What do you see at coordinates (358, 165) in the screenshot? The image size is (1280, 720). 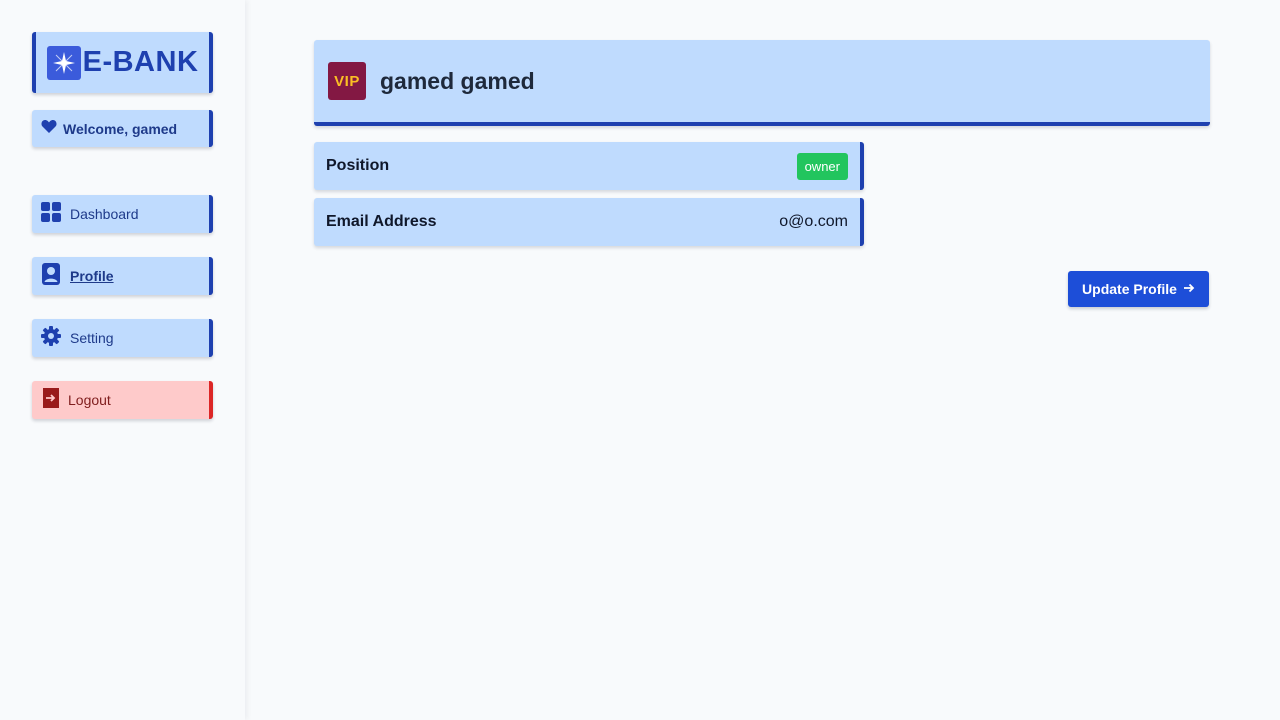 I see `position-label: Position` at bounding box center [358, 165].